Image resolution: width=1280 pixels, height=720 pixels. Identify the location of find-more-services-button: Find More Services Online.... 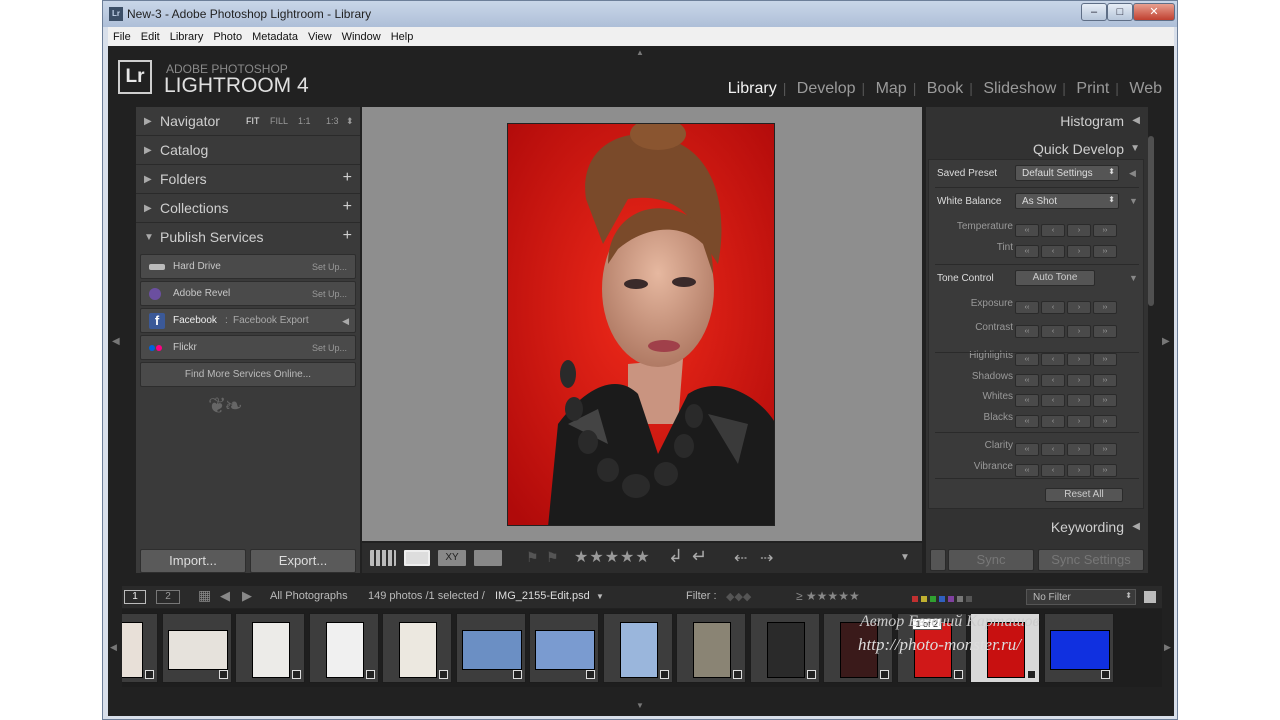
(248, 374).